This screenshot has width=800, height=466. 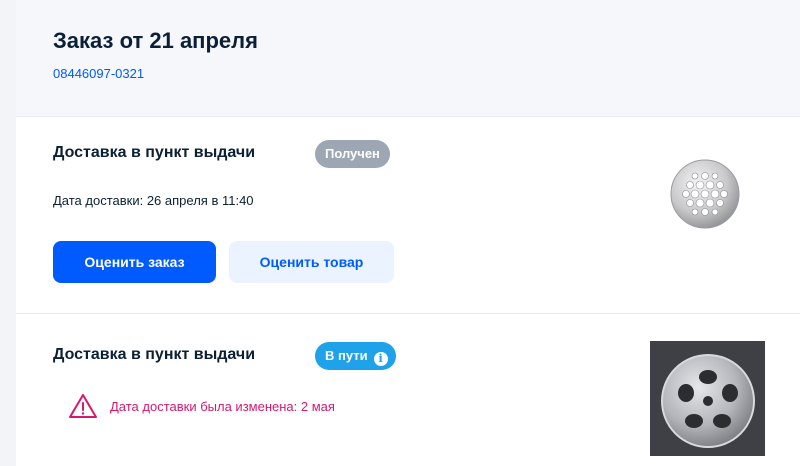 I want to click on delivery-date-warning: Дата доставки была изменена: 2 мая, so click(x=201, y=406).